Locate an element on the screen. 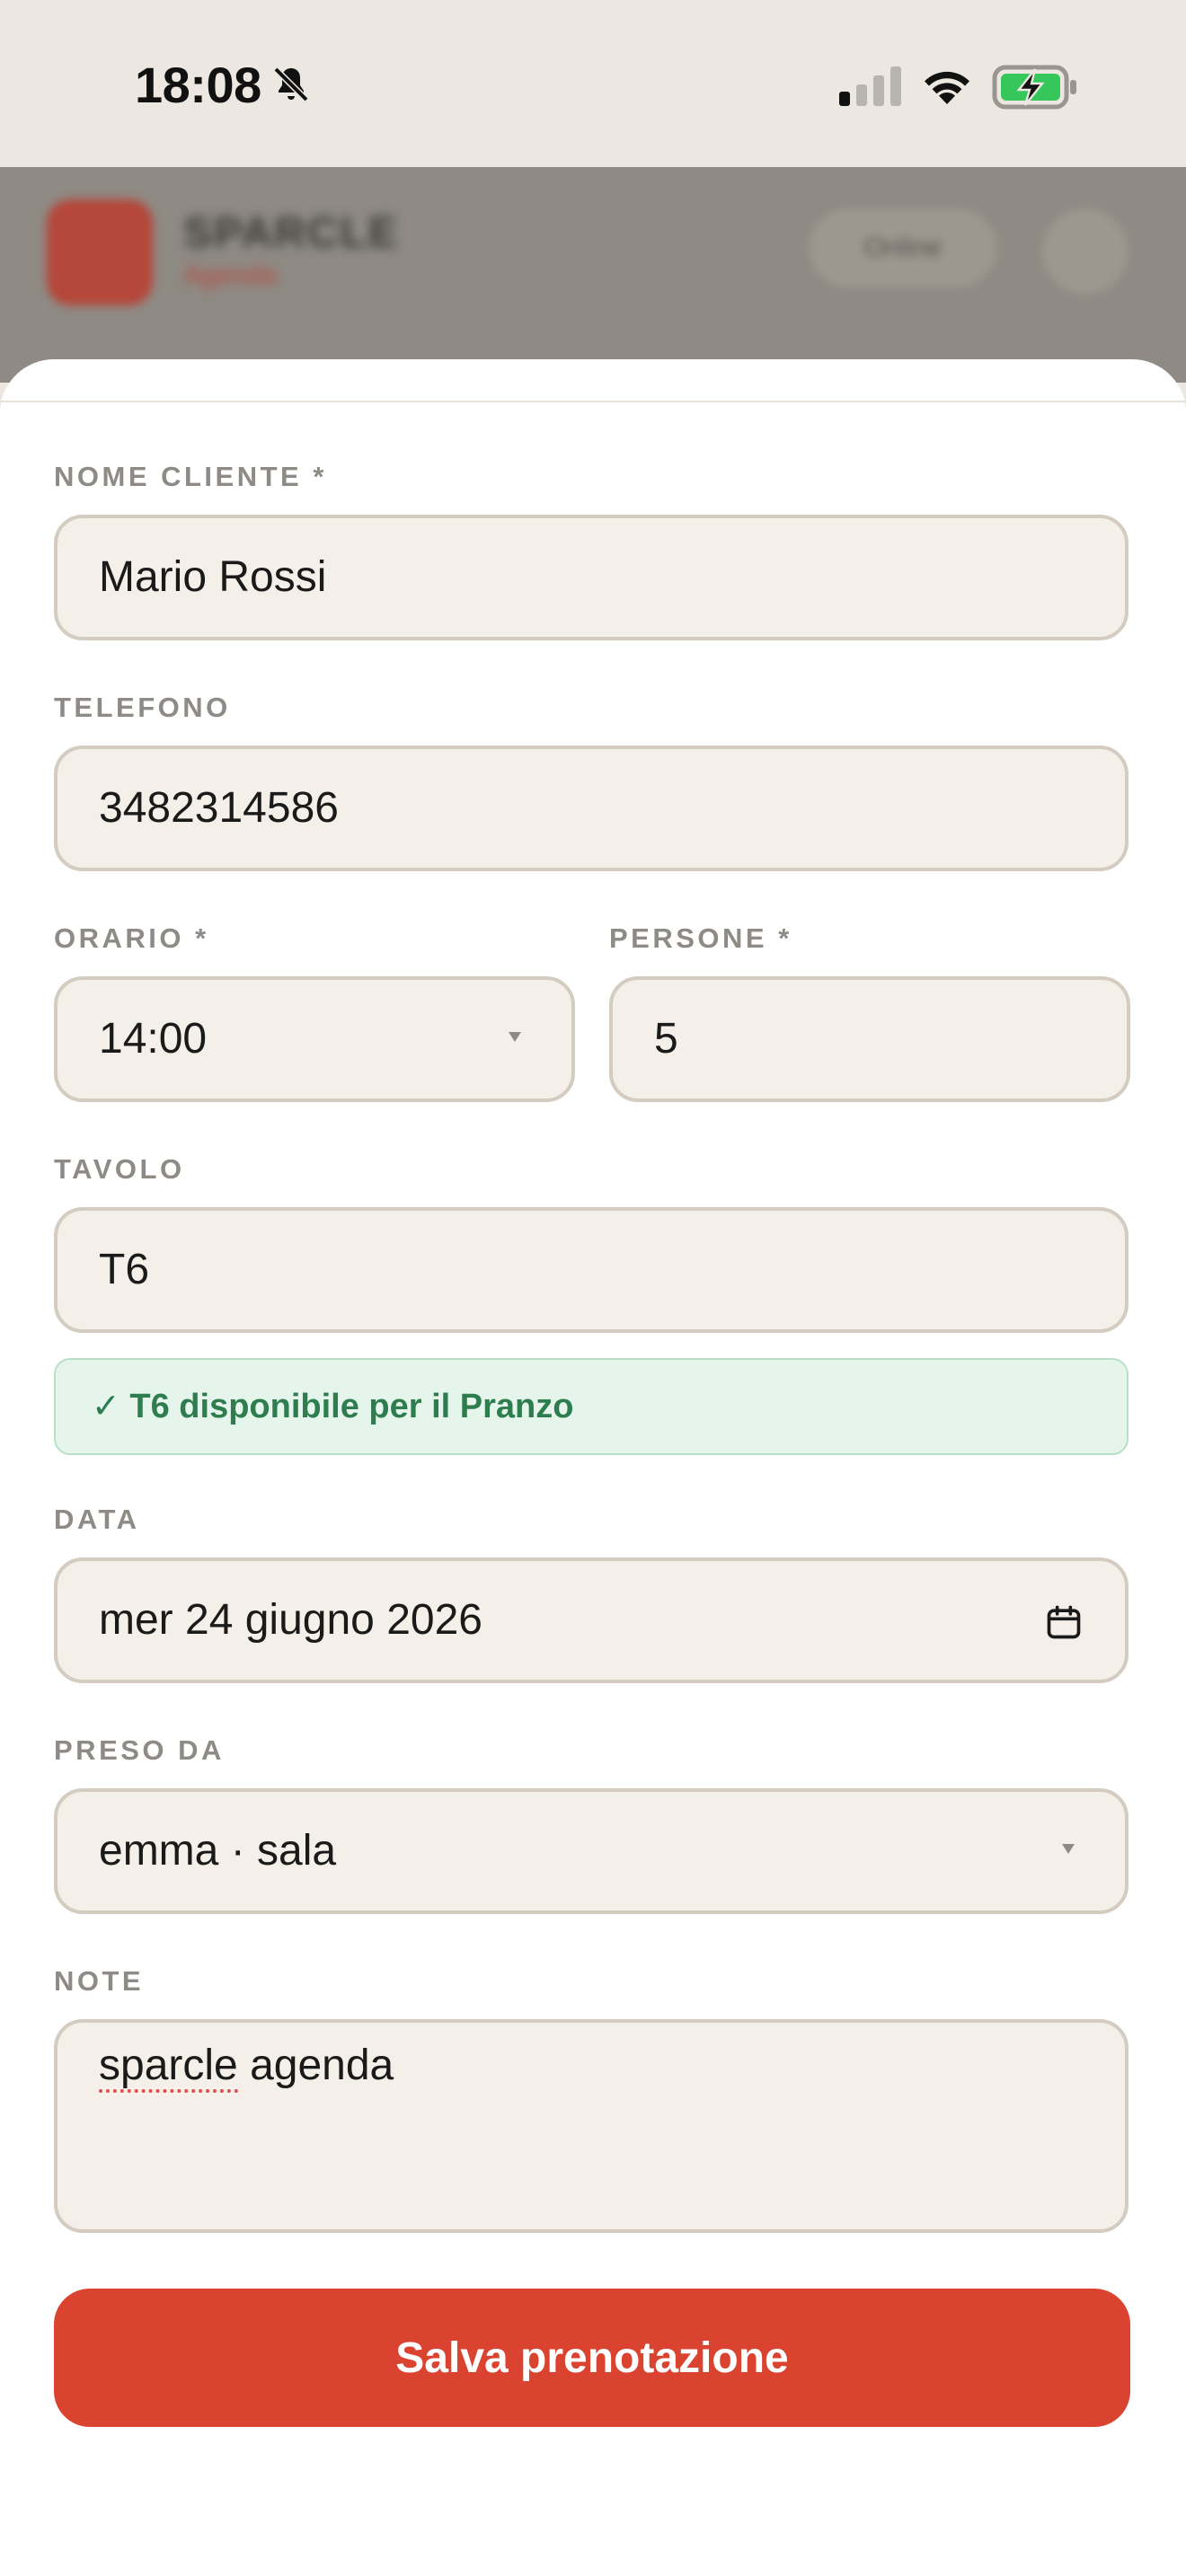  calendar-icon is located at coordinates (1064, 1622).